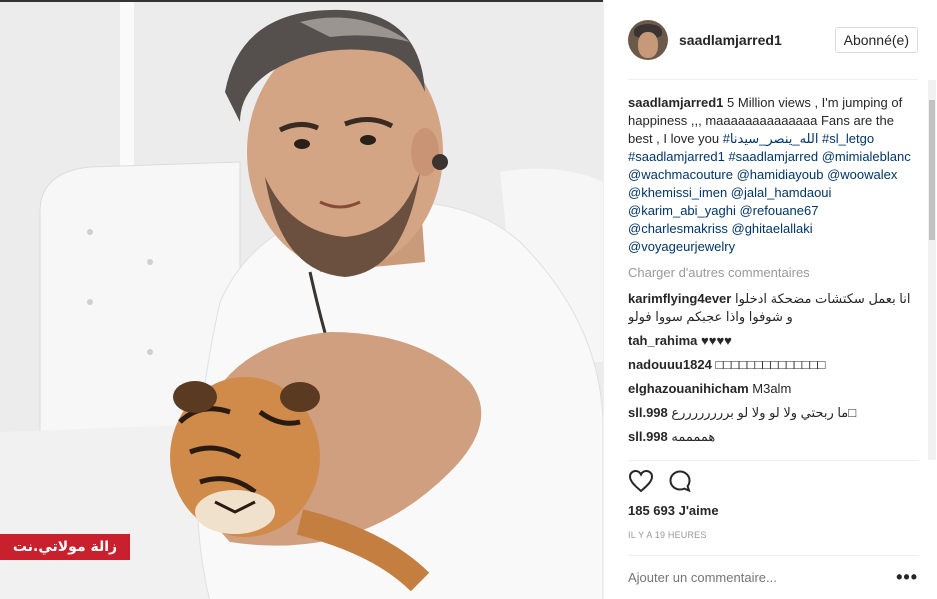 The height and width of the screenshot is (599, 937). Describe the element at coordinates (932, 170) in the screenshot. I see `scrollbar-thumb` at that location.